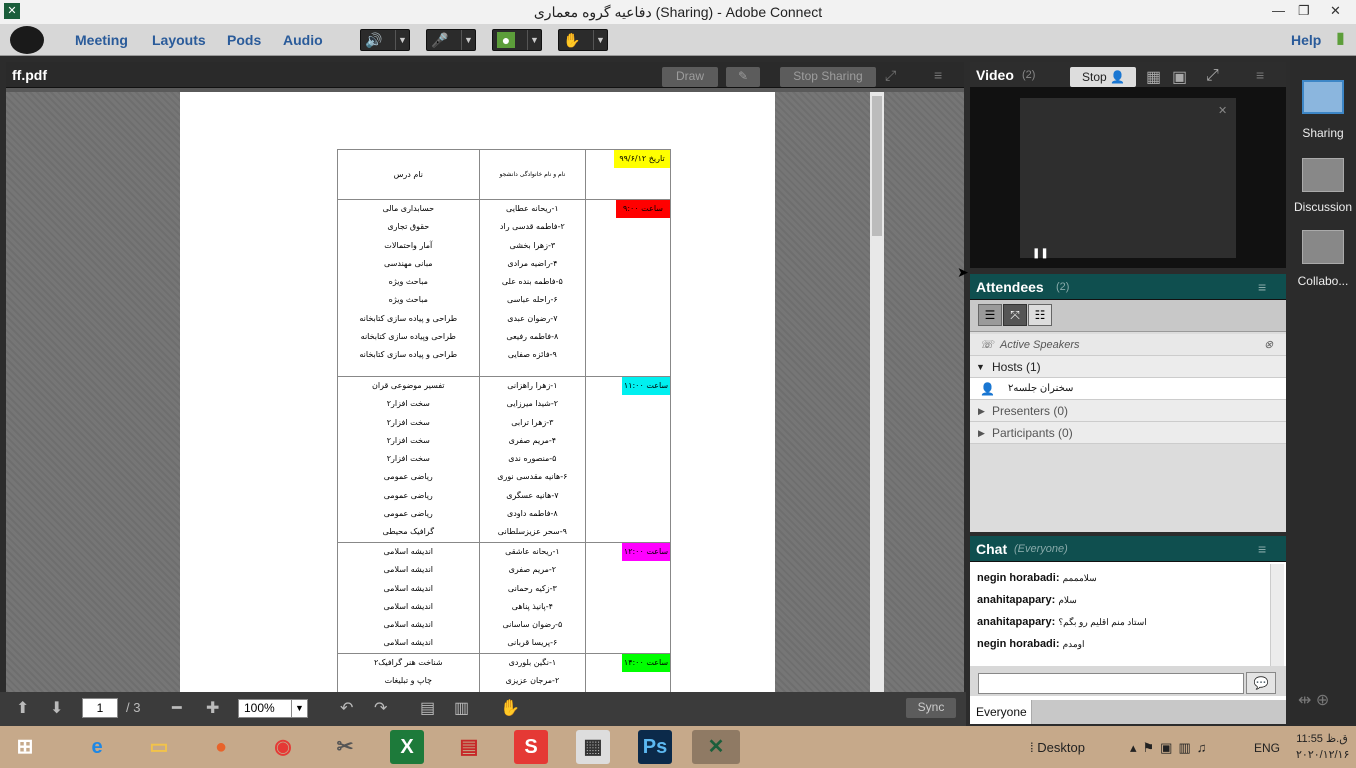 This screenshot has width=1356, height=768. What do you see at coordinates (532, 532) in the screenshot?
I see `list-item: ۹-سحر عزیزسلطانی` at bounding box center [532, 532].